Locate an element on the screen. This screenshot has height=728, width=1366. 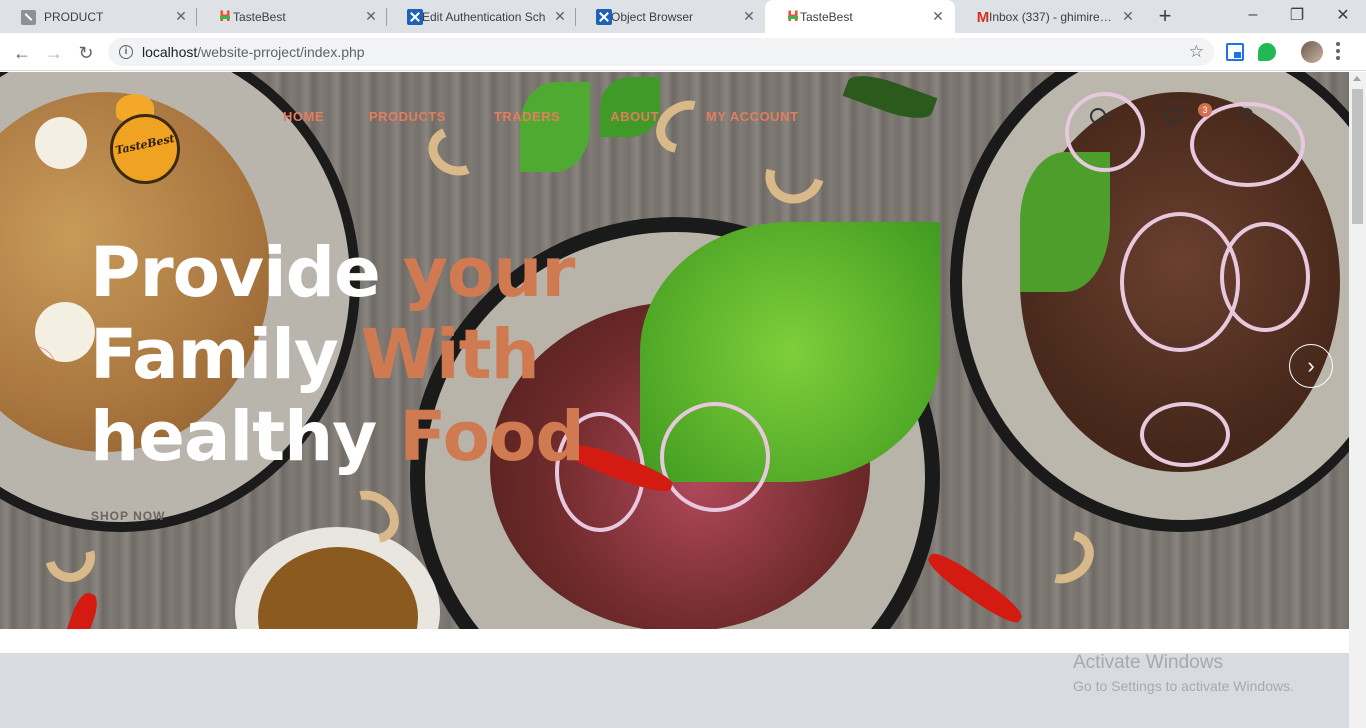
new-tab-button: + is located at coordinates (1165, 16).